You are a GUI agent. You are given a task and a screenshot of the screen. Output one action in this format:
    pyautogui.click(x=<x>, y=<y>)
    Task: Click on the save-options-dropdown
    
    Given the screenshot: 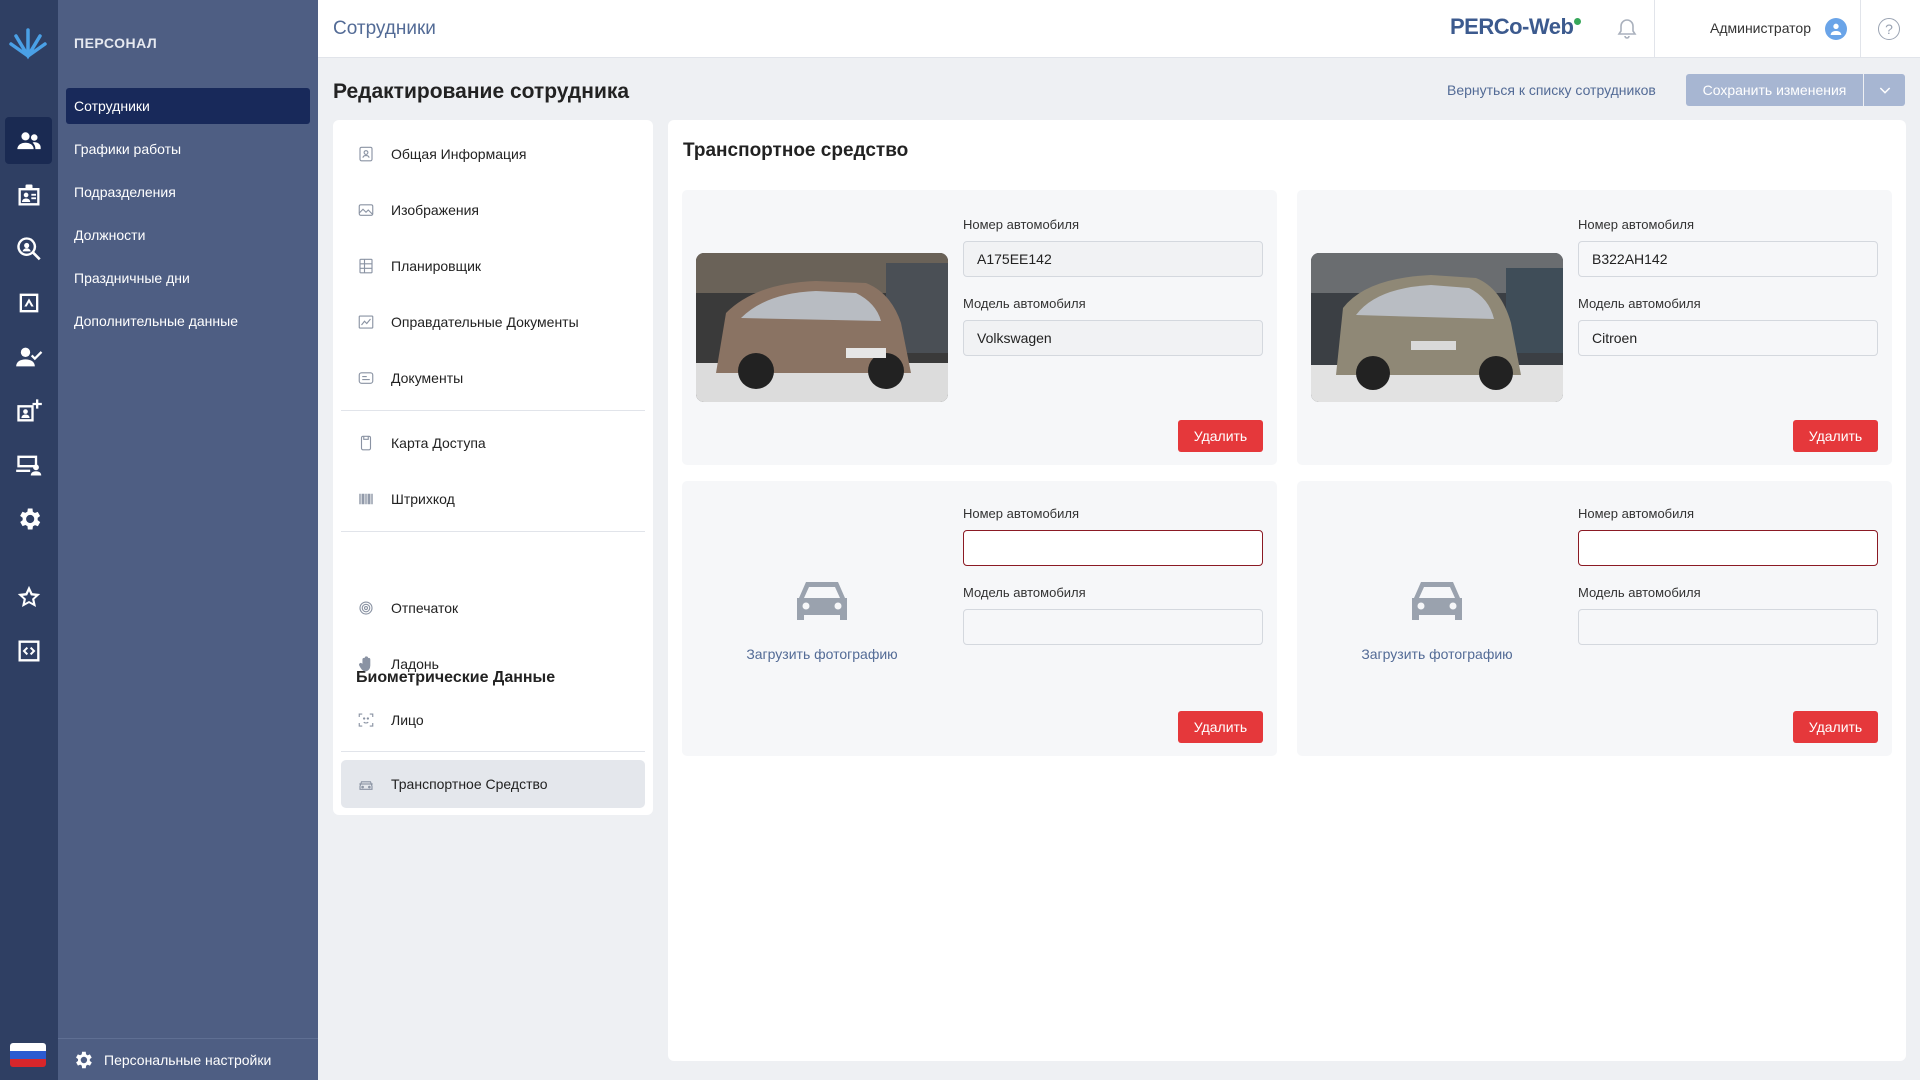 What is the action you would take?
    pyautogui.click(x=1884, y=90)
    